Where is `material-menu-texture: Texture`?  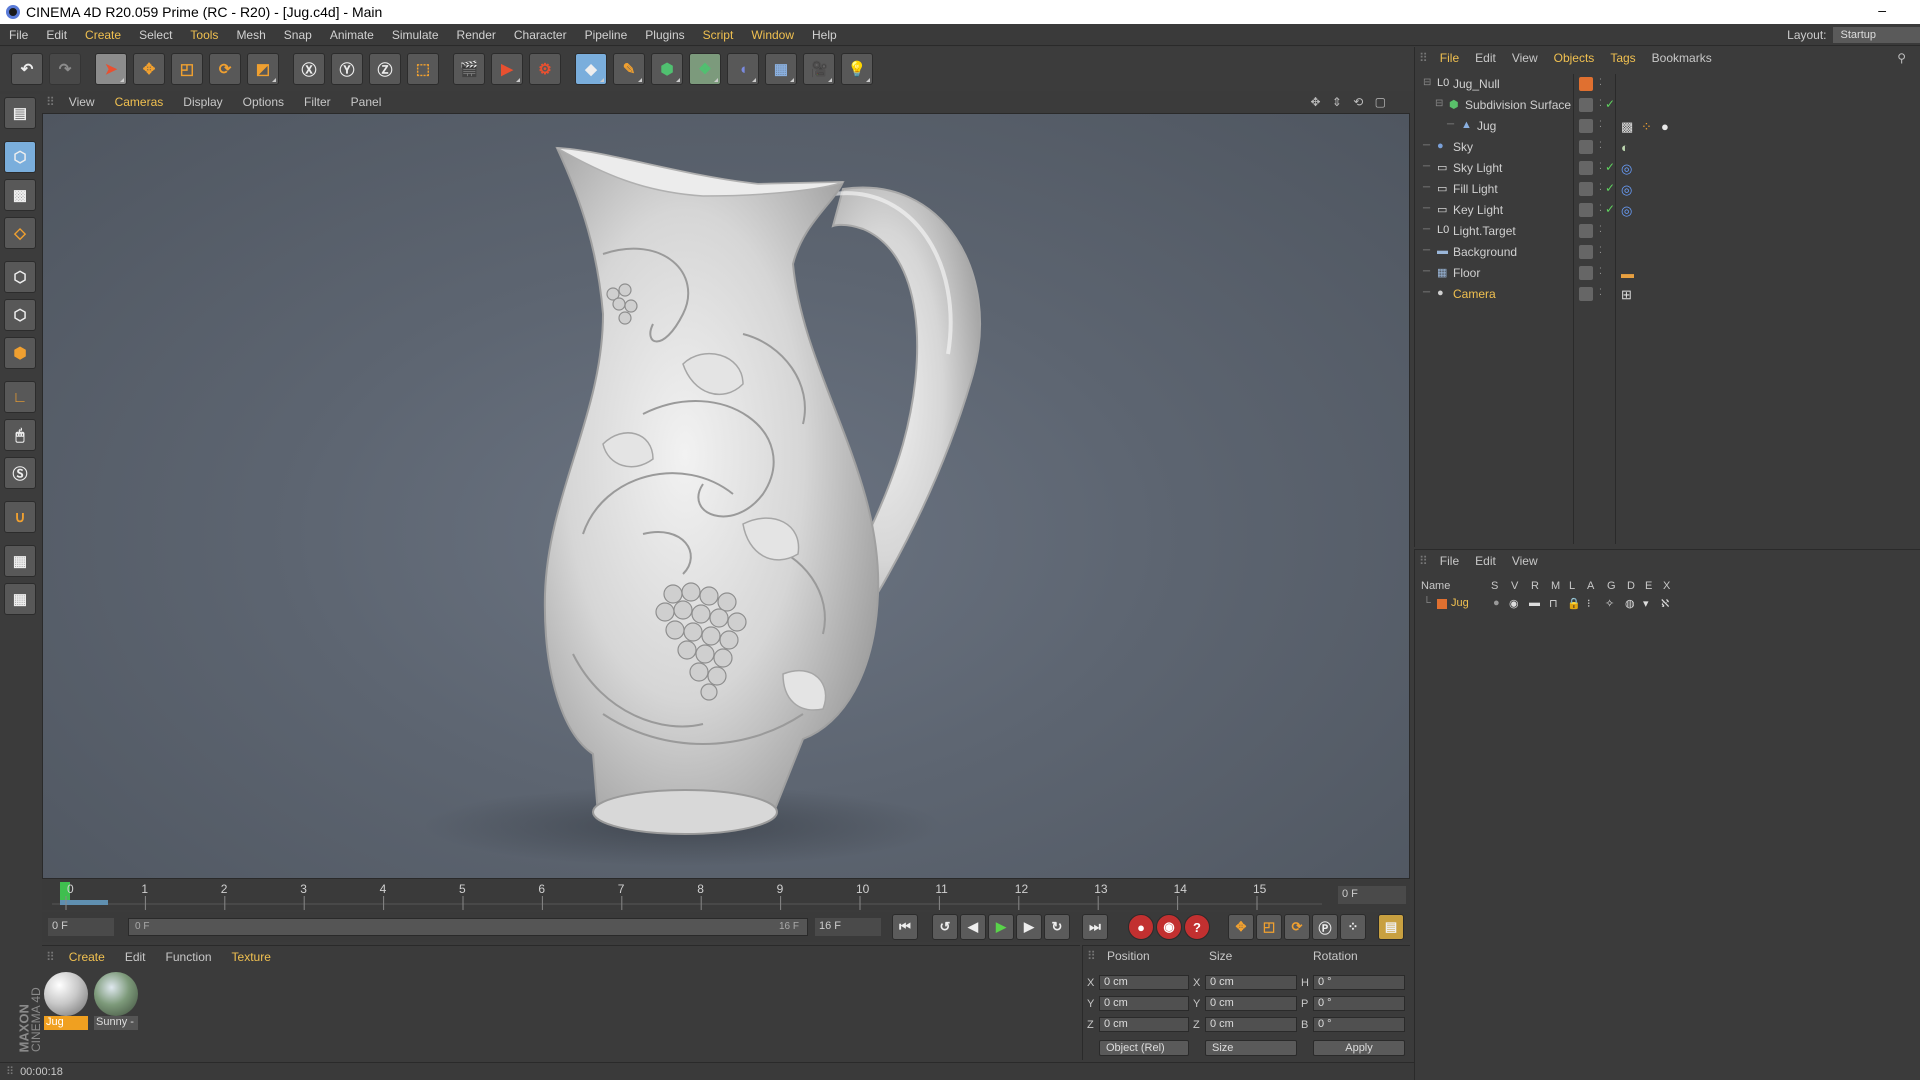
material-menu-texture: Texture is located at coordinates (251, 957).